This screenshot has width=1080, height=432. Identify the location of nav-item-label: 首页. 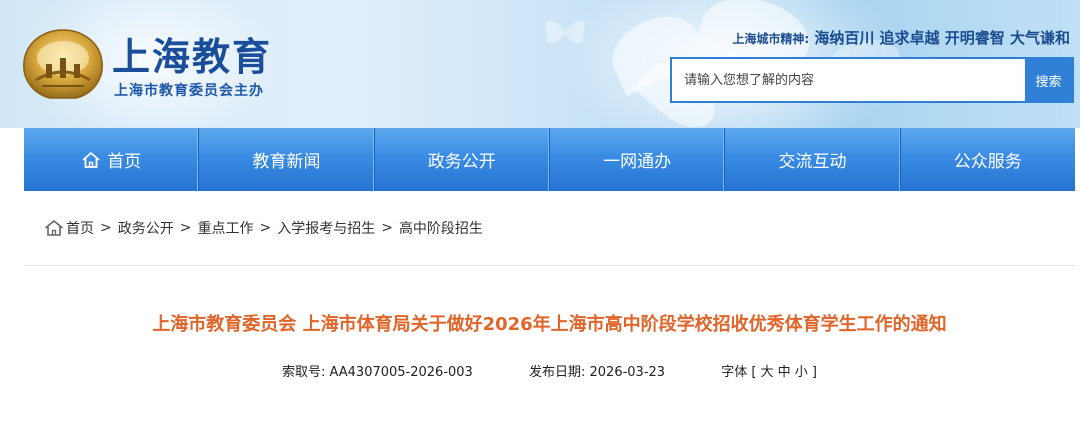
(124, 162).